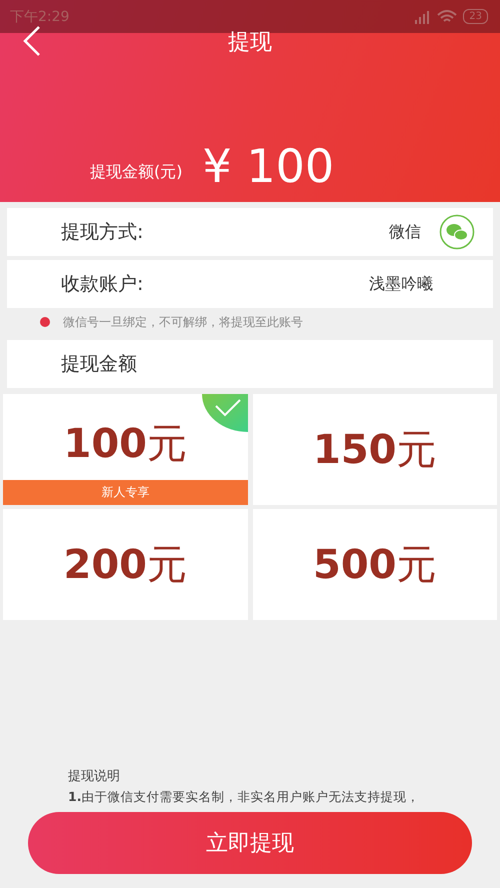  I want to click on option-amount: 200元, so click(125, 565).